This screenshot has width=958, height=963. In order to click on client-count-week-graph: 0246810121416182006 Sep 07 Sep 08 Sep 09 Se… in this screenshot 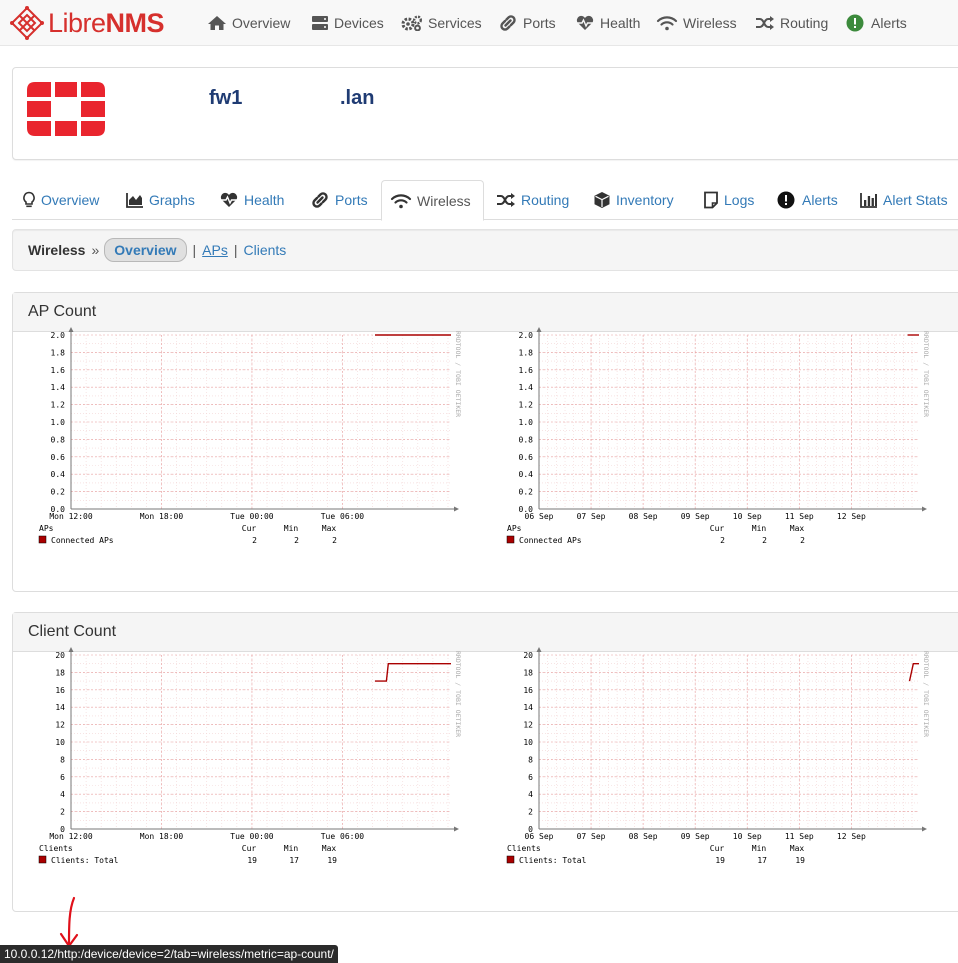, I will do `click(717, 749)`.